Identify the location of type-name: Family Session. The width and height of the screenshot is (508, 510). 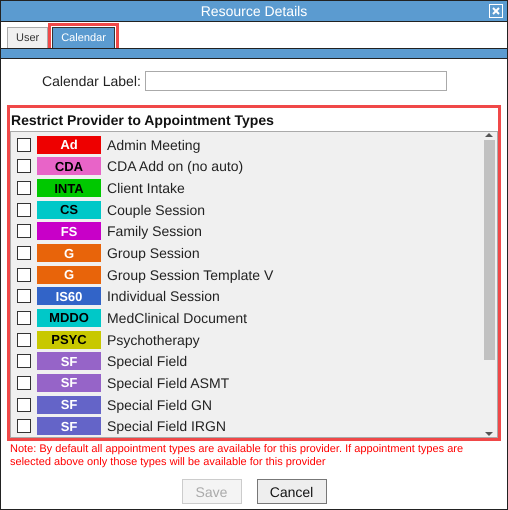
(154, 231).